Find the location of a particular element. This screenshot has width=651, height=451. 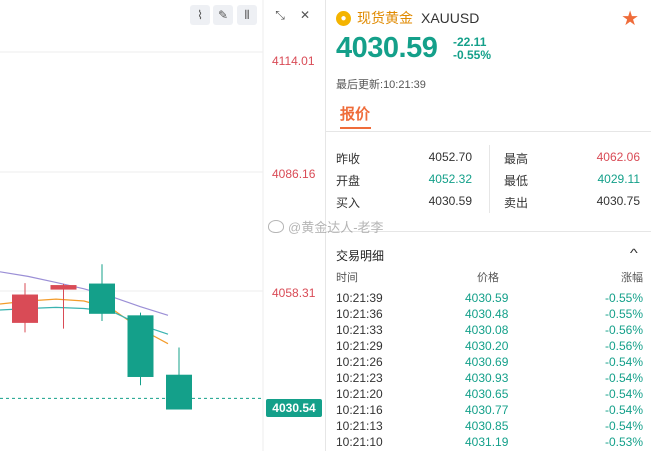

col-header-price: 价格 is located at coordinates (488, 278).